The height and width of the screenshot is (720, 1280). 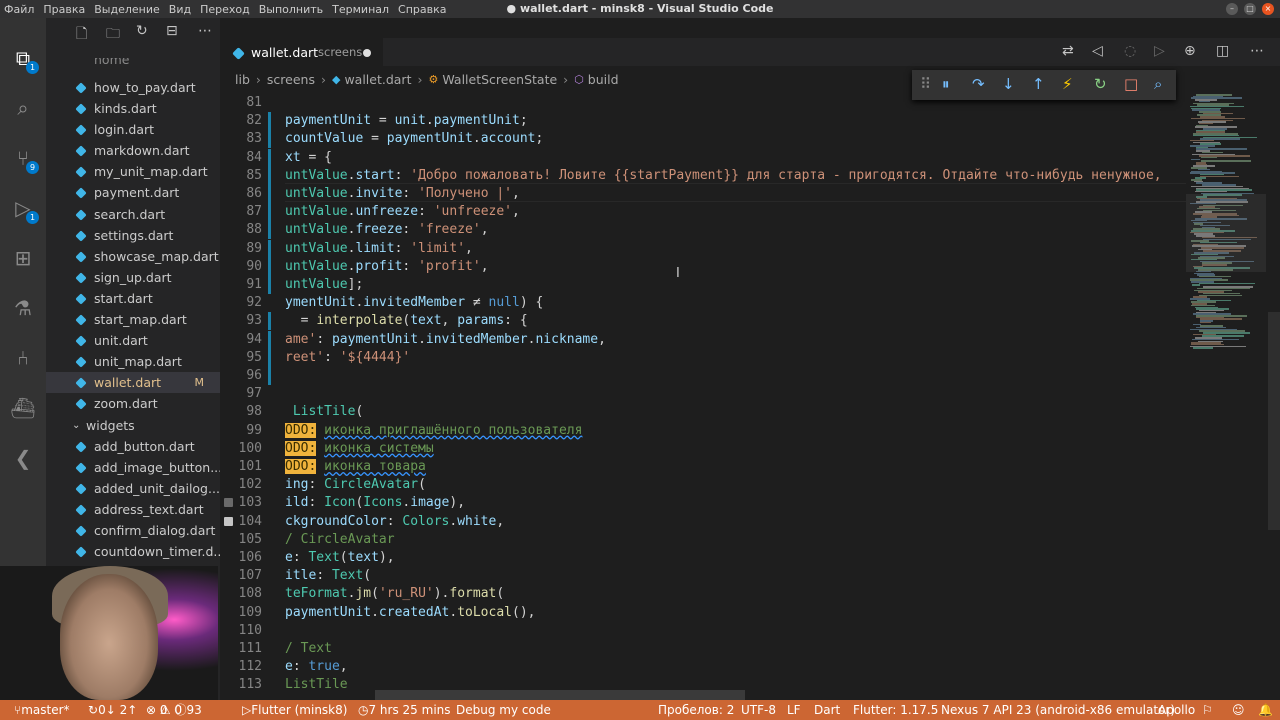 I want to click on drag-handle-icon: ⠿, so click(x=925, y=84).